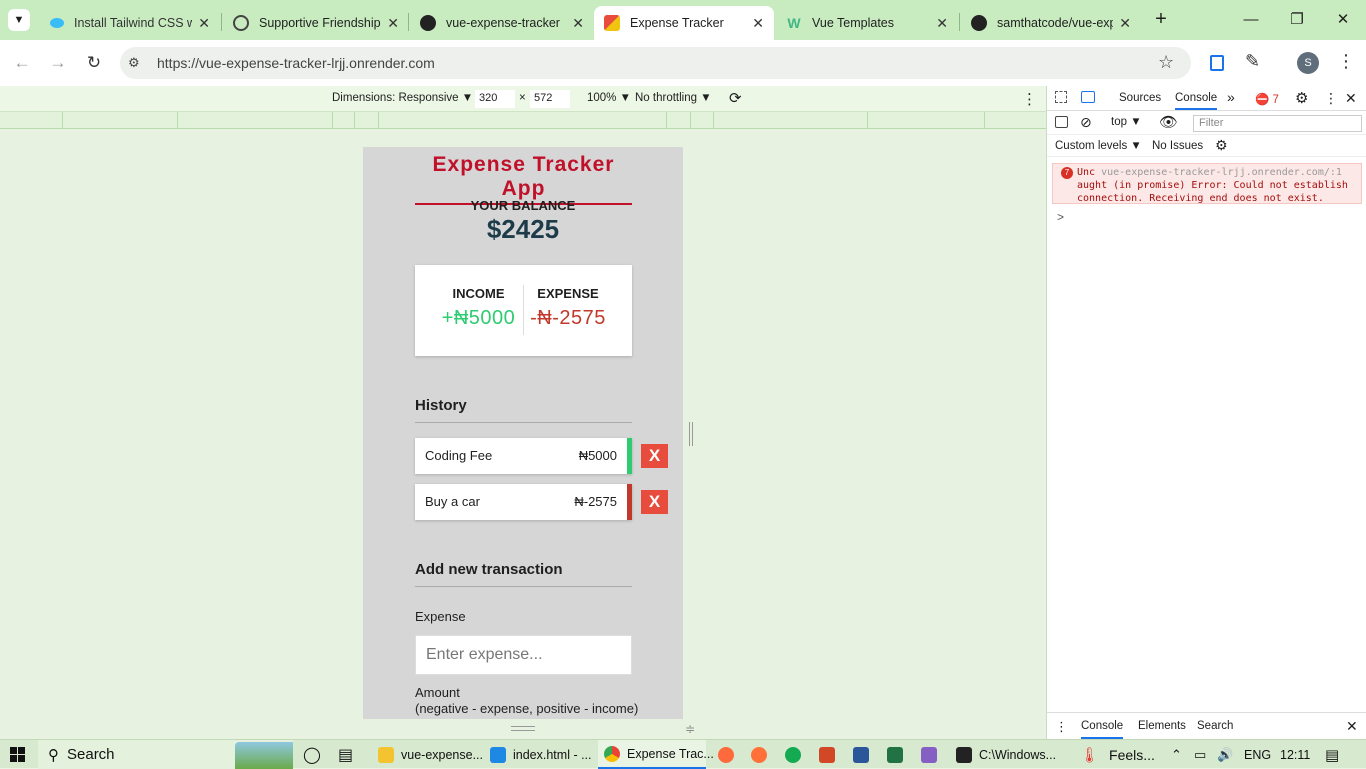  I want to click on sidebar-toggle-icon, so click(1061, 122).